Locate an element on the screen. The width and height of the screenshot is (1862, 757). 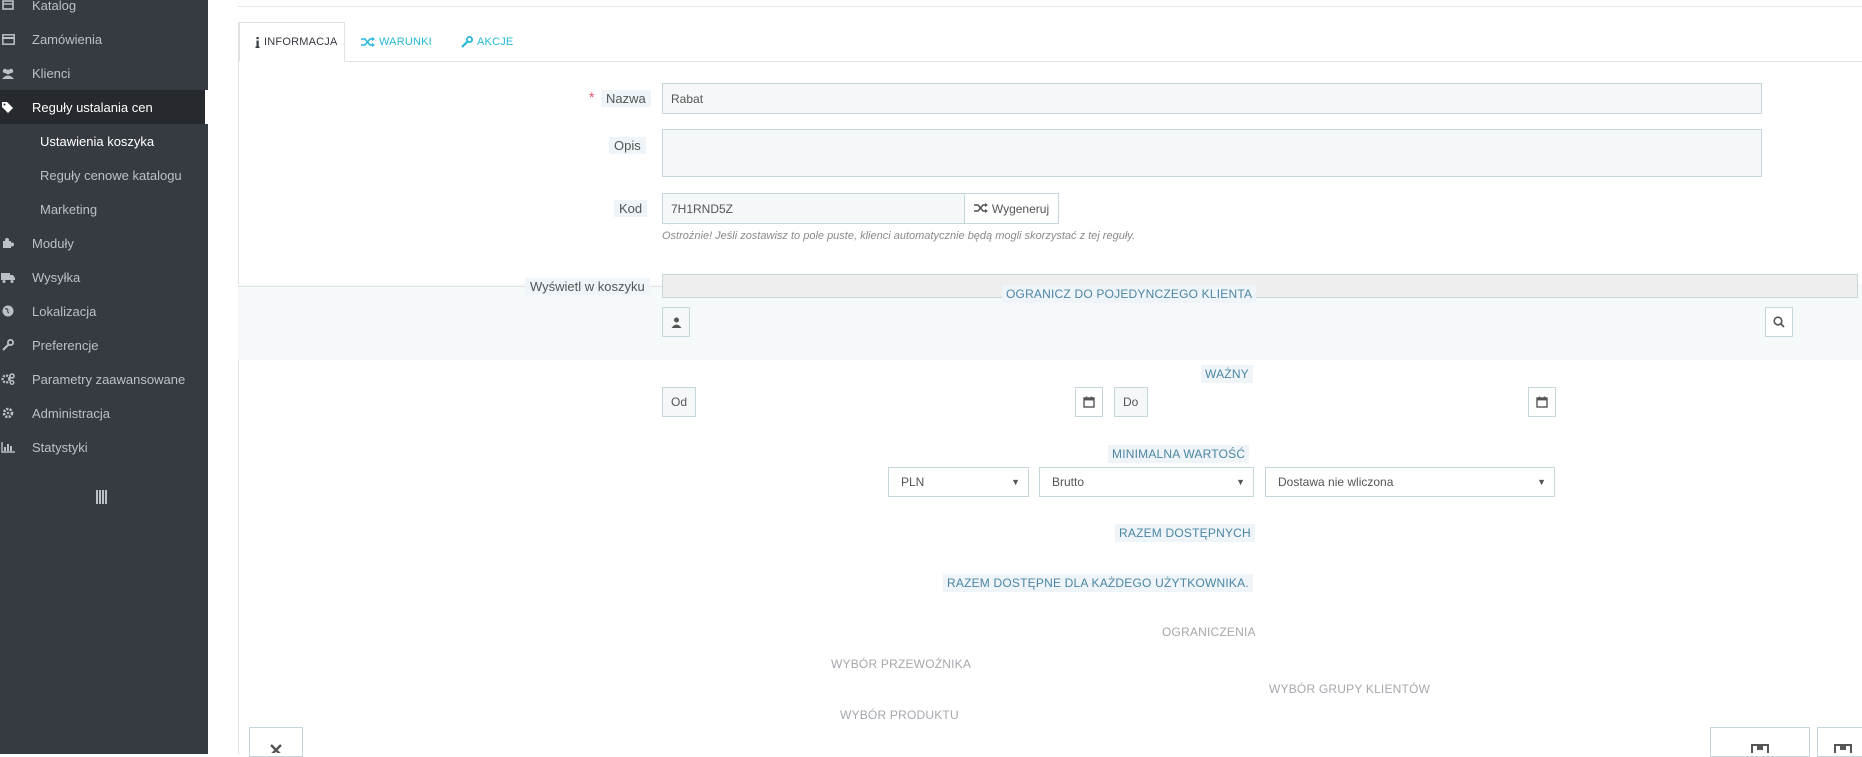
sidebar-item-label: Parametry zaawansowane is located at coordinates (109, 379).